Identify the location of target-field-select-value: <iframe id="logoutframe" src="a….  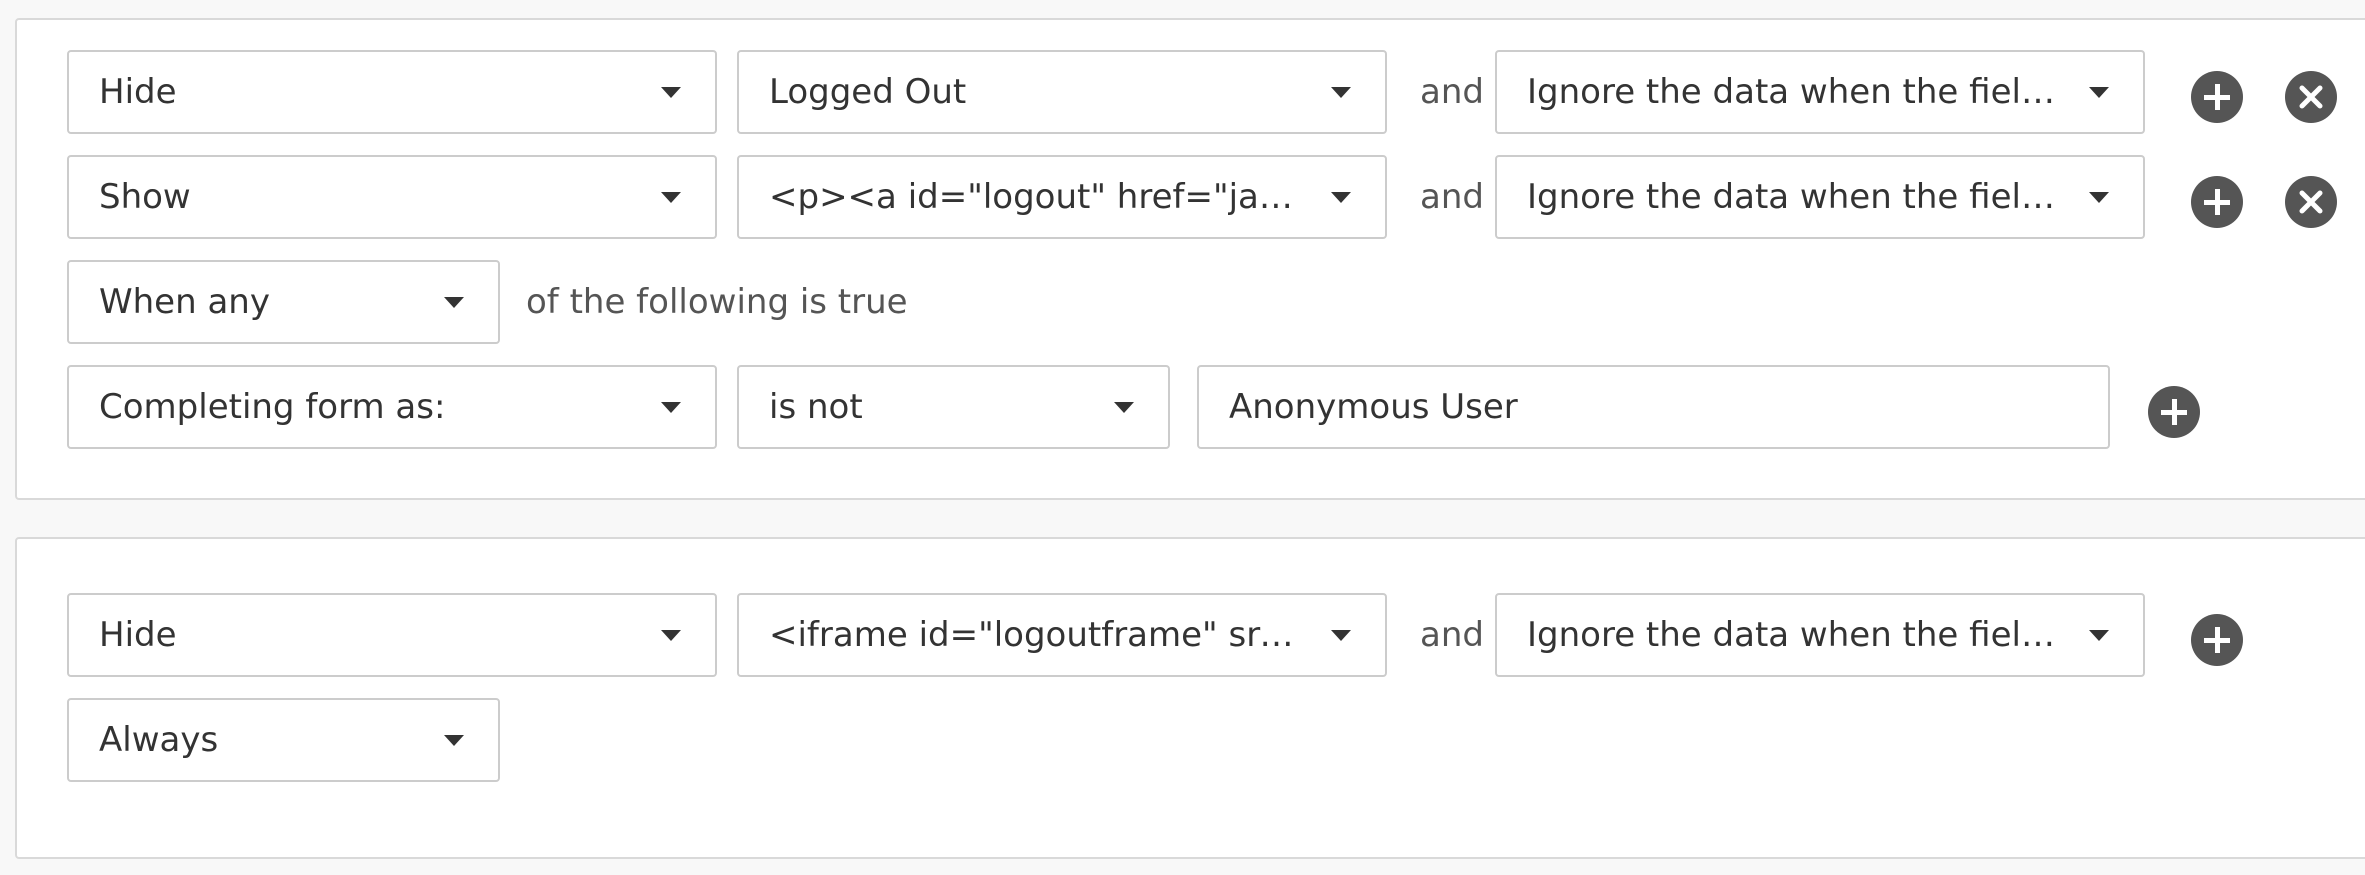
(1073, 635).